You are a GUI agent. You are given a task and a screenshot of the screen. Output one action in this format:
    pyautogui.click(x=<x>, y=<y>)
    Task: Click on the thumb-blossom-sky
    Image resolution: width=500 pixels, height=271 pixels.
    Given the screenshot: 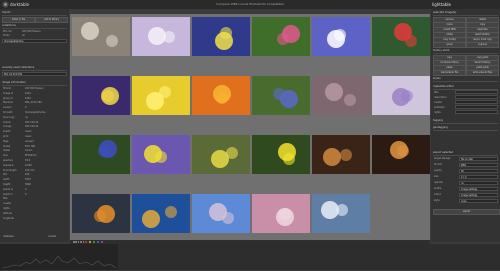 What is the action you would take?
    pyautogui.click(x=221, y=213)
    